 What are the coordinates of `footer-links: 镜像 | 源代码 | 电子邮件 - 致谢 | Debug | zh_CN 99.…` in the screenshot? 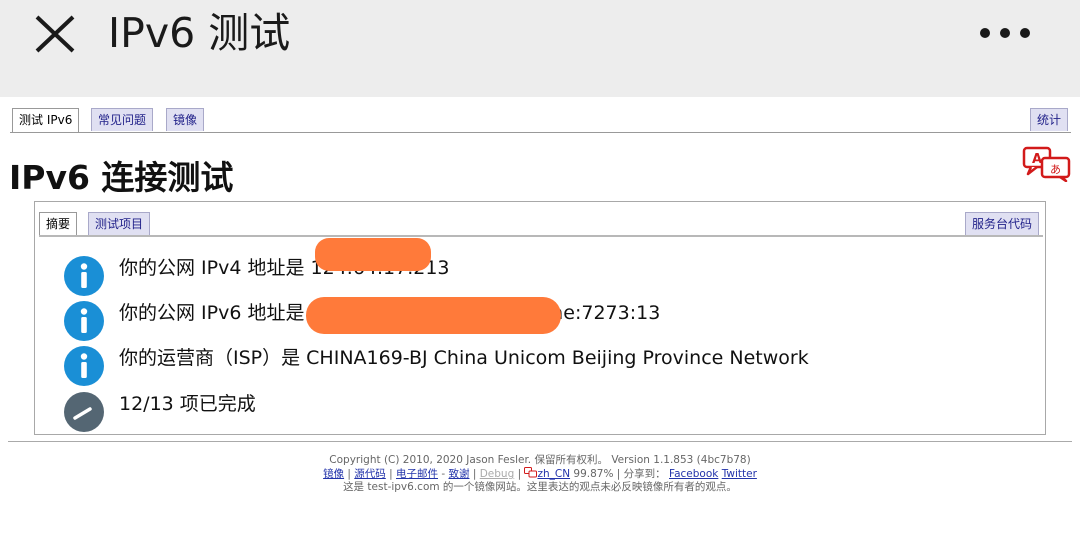 It's located at (540, 473).